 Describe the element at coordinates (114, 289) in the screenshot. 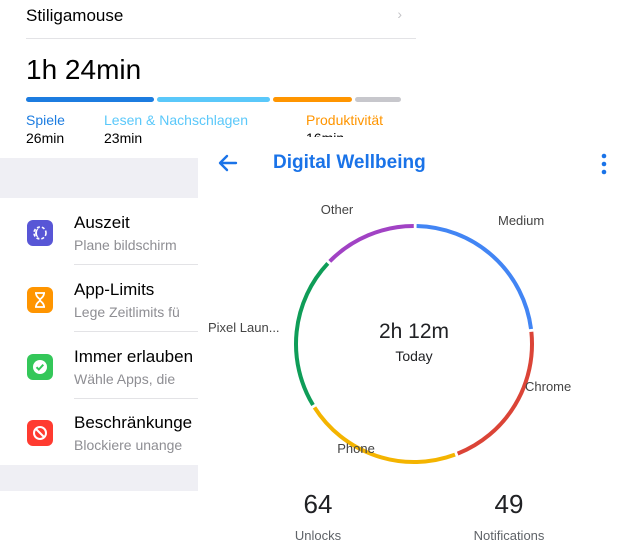

I see `row-title: App-Limits` at that location.